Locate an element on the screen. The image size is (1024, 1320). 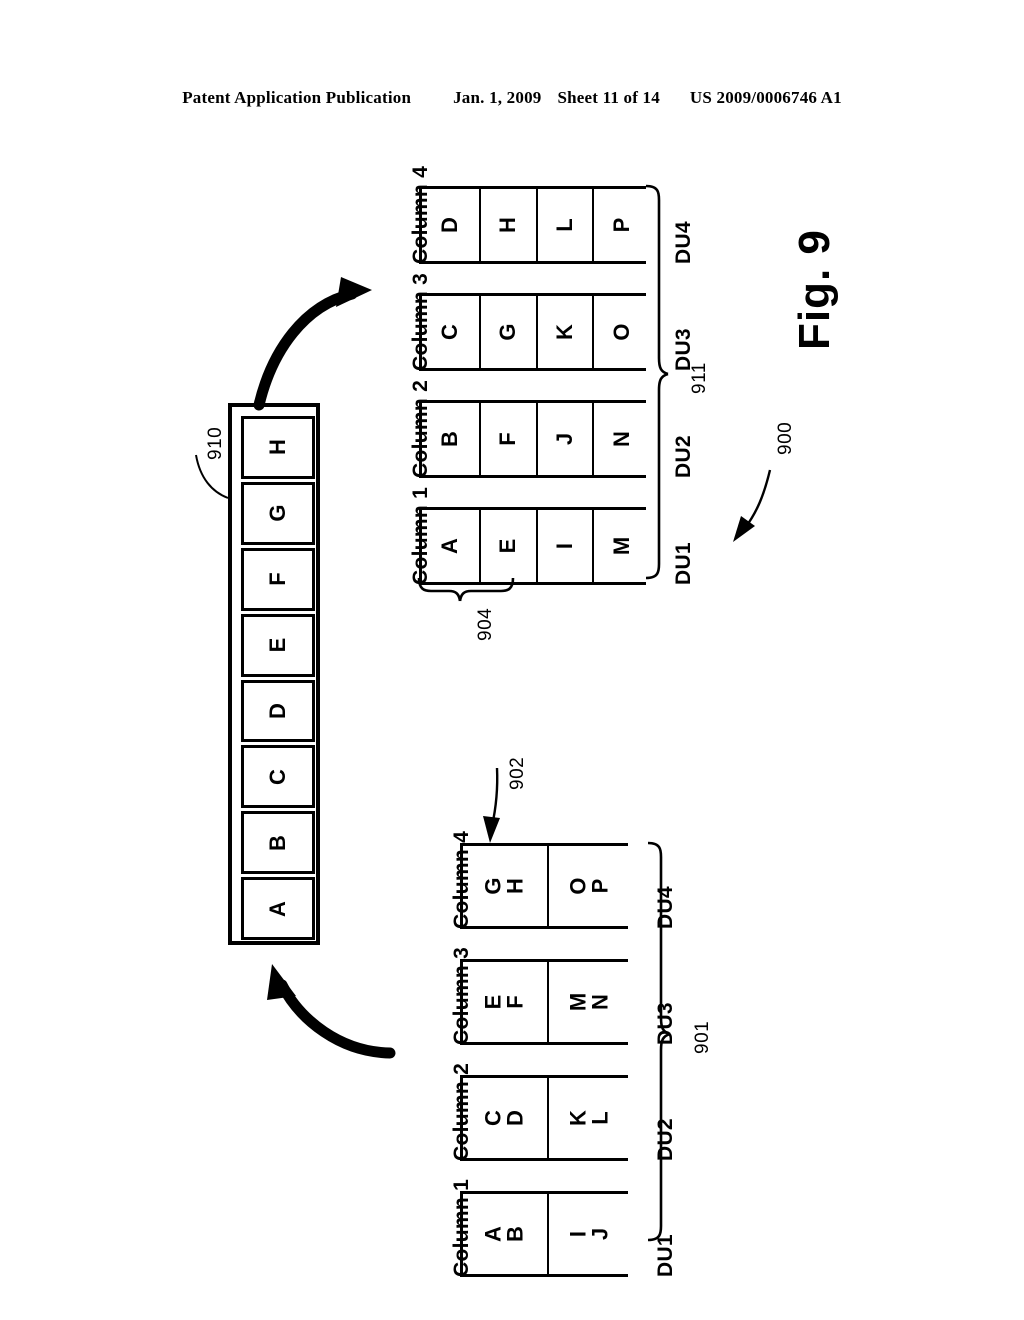
striped-cell: P is located at coordinates (620, 225).